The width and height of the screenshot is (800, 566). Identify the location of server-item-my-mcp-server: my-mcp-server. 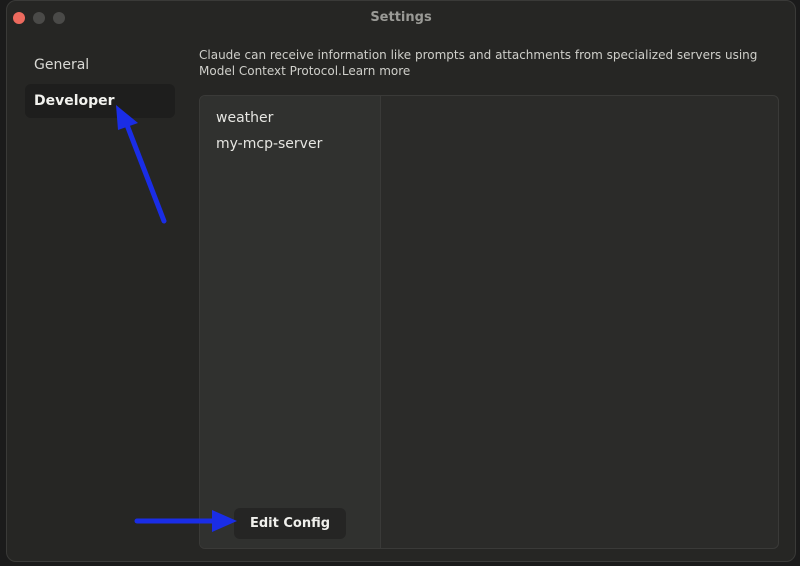
(290, 144).